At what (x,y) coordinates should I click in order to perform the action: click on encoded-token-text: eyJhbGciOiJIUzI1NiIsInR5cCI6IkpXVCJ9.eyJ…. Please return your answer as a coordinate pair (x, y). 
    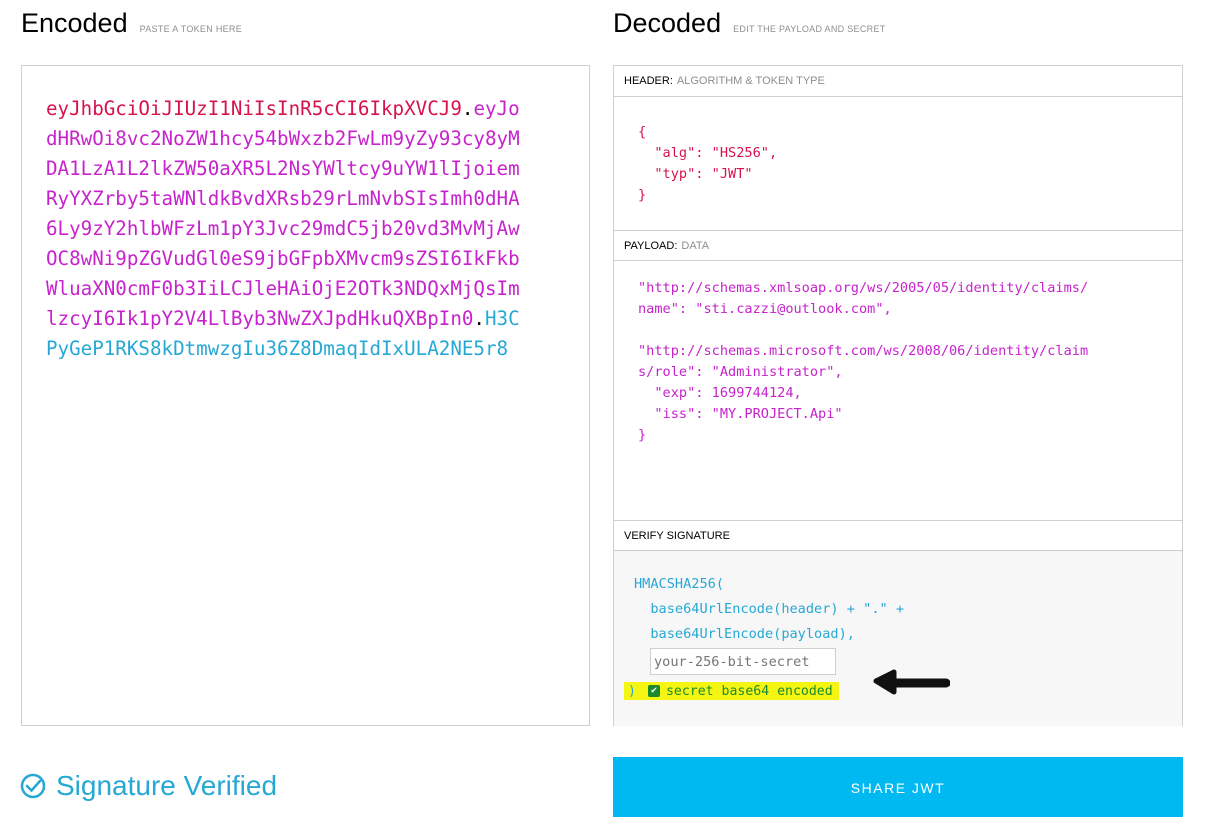
    Looking at the image, I should click on (286, 229).